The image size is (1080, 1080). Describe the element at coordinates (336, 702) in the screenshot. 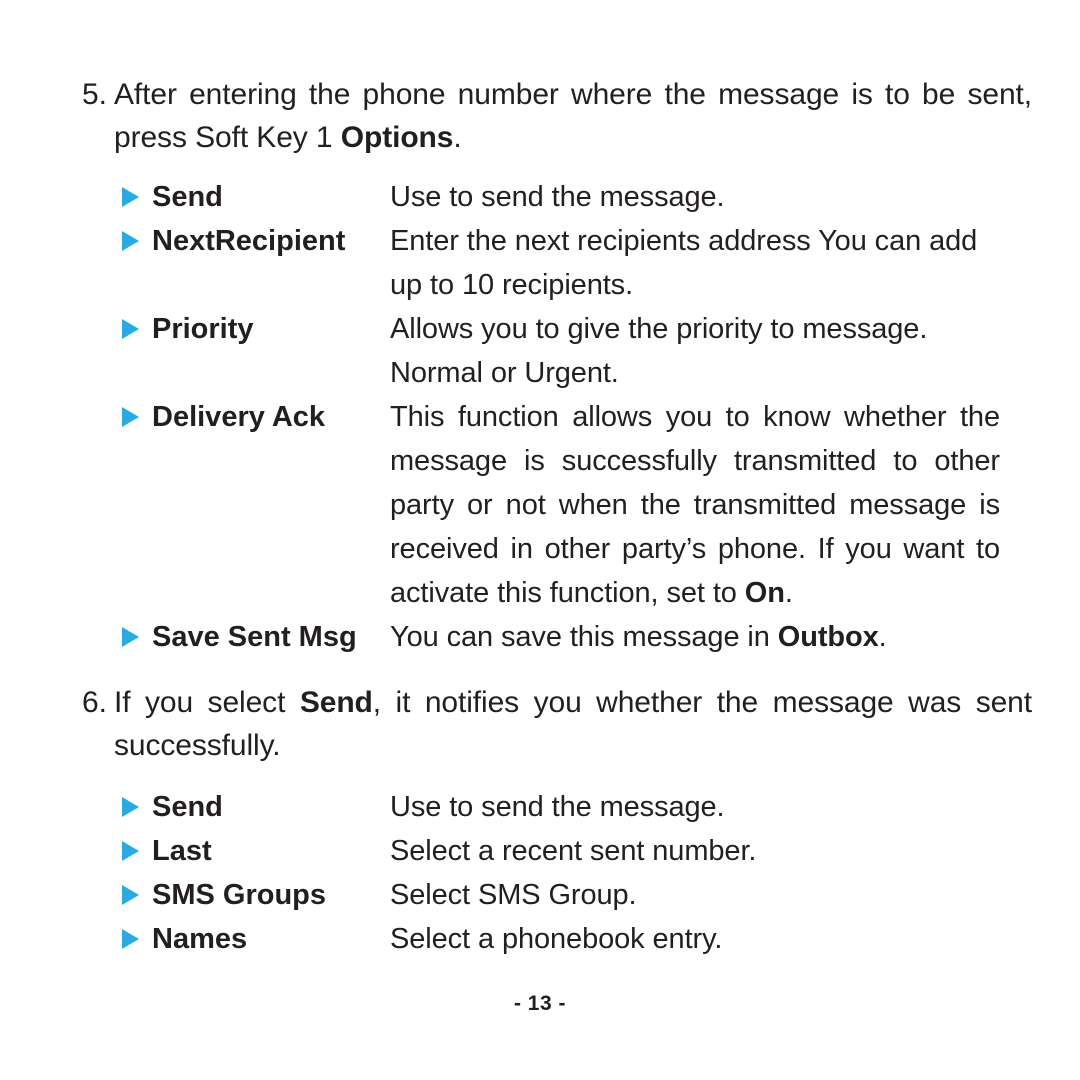

I see `step-6-bold-term: Send` at that location.